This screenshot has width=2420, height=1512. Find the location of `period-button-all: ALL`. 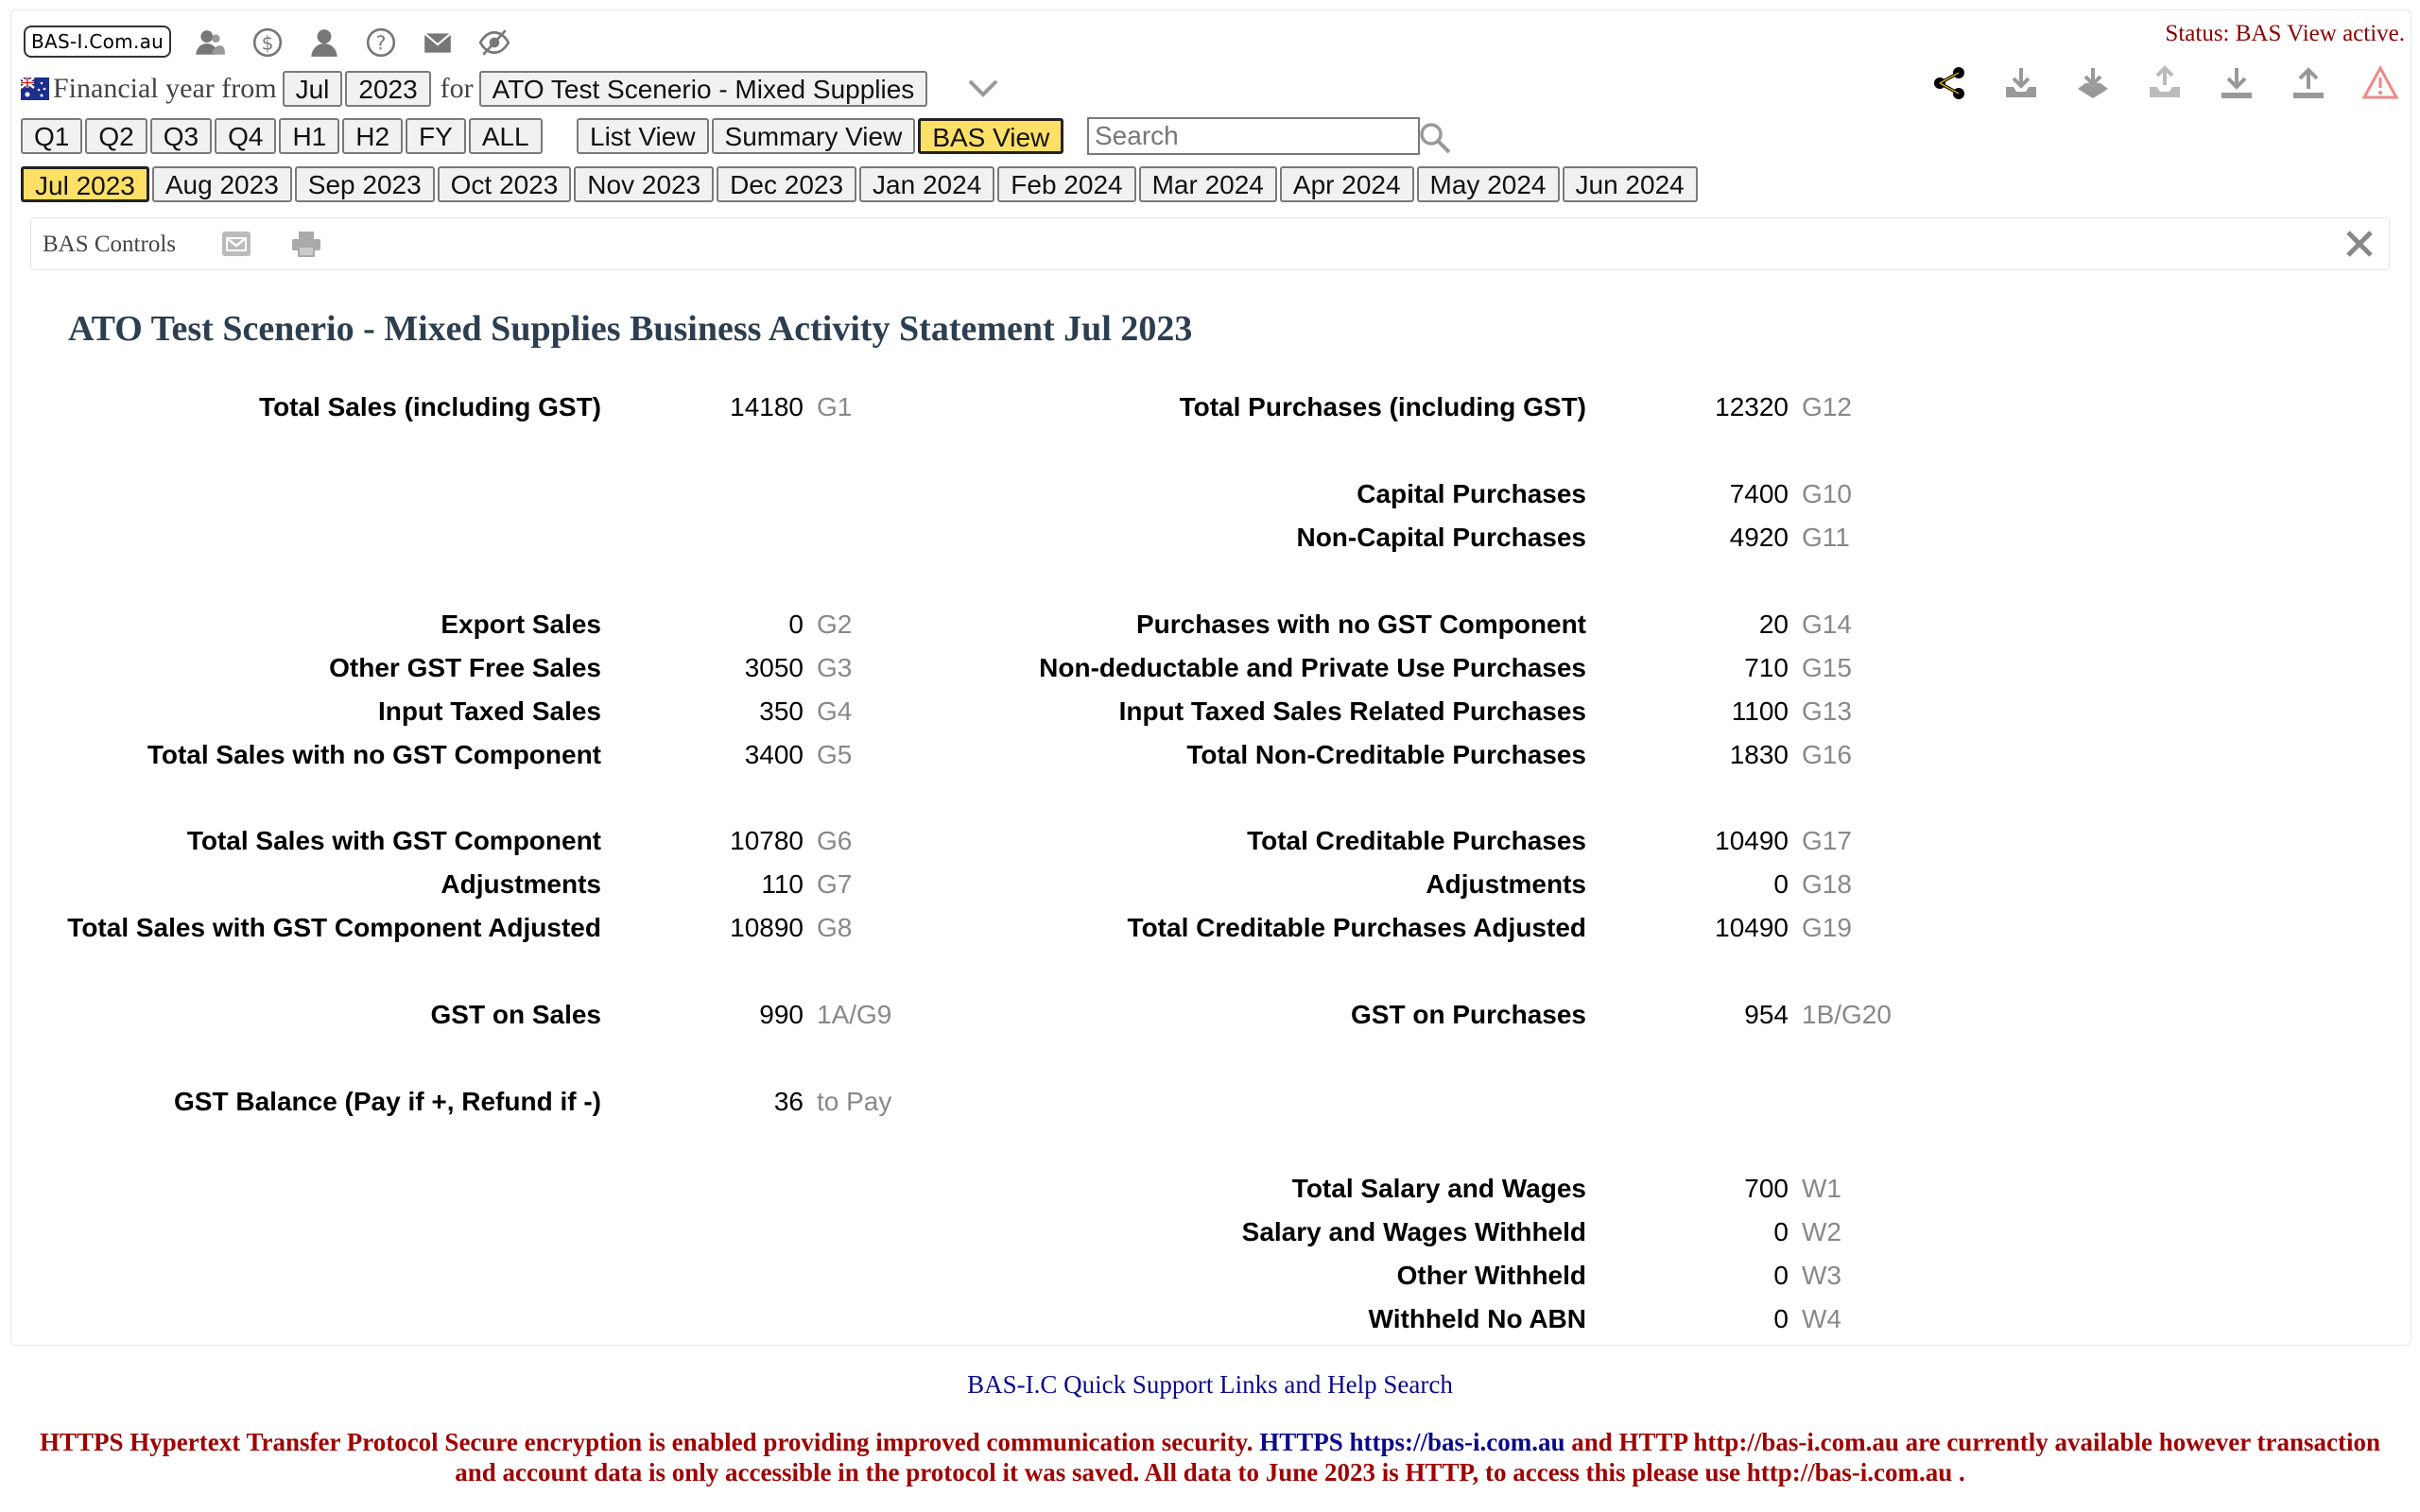

period-button-all: ALL is located at coordinates (505, 136).